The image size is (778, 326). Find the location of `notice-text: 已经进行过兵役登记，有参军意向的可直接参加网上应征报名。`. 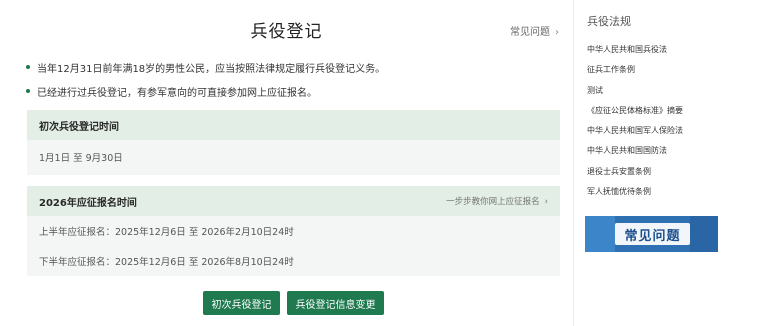

notice-text: 已经进行过兵役登记，有参军意向的可直接参加网上应征报名。 is located at coordinates (177, 93).